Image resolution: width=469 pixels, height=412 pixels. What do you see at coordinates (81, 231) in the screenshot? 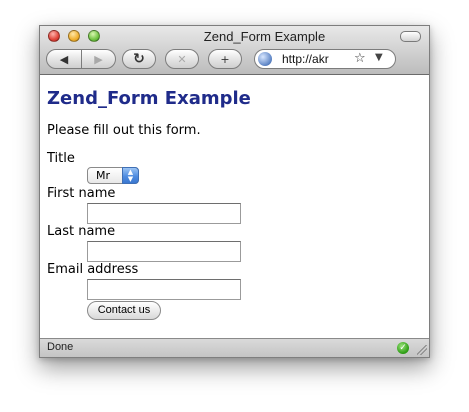
I see `last-name-label: Last name` at bounding box center [81, 231].